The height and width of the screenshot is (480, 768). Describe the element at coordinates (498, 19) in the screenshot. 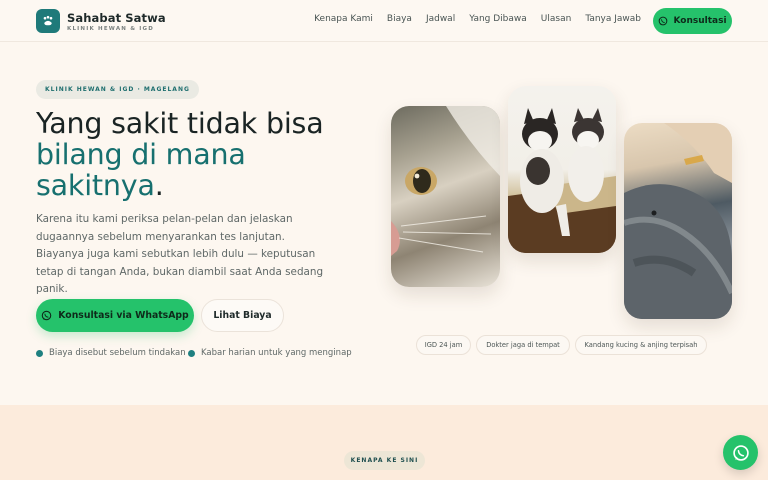

I see `nav-link-yang-dibawa: Yang Dibawa` at that location.